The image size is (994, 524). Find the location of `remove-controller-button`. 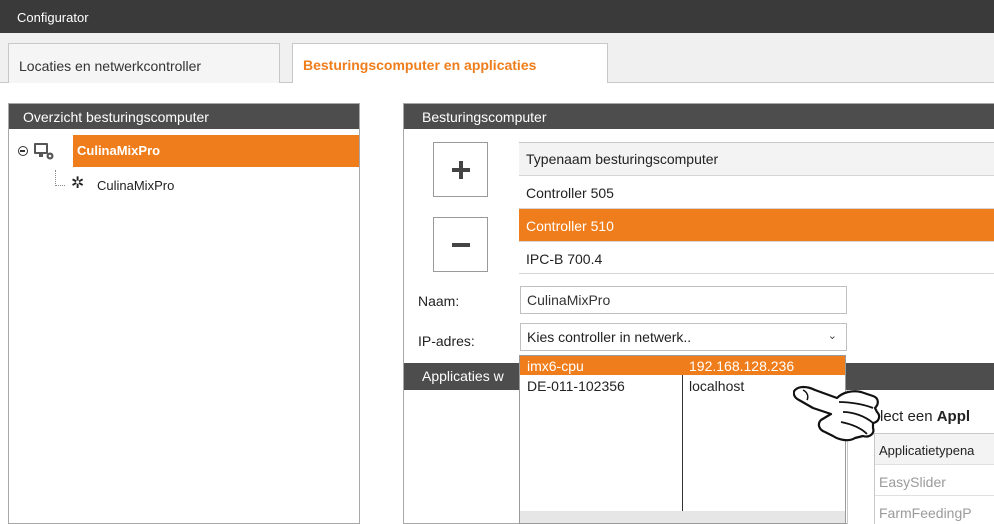

remove-controller-button is located at coordinates (460, 244).